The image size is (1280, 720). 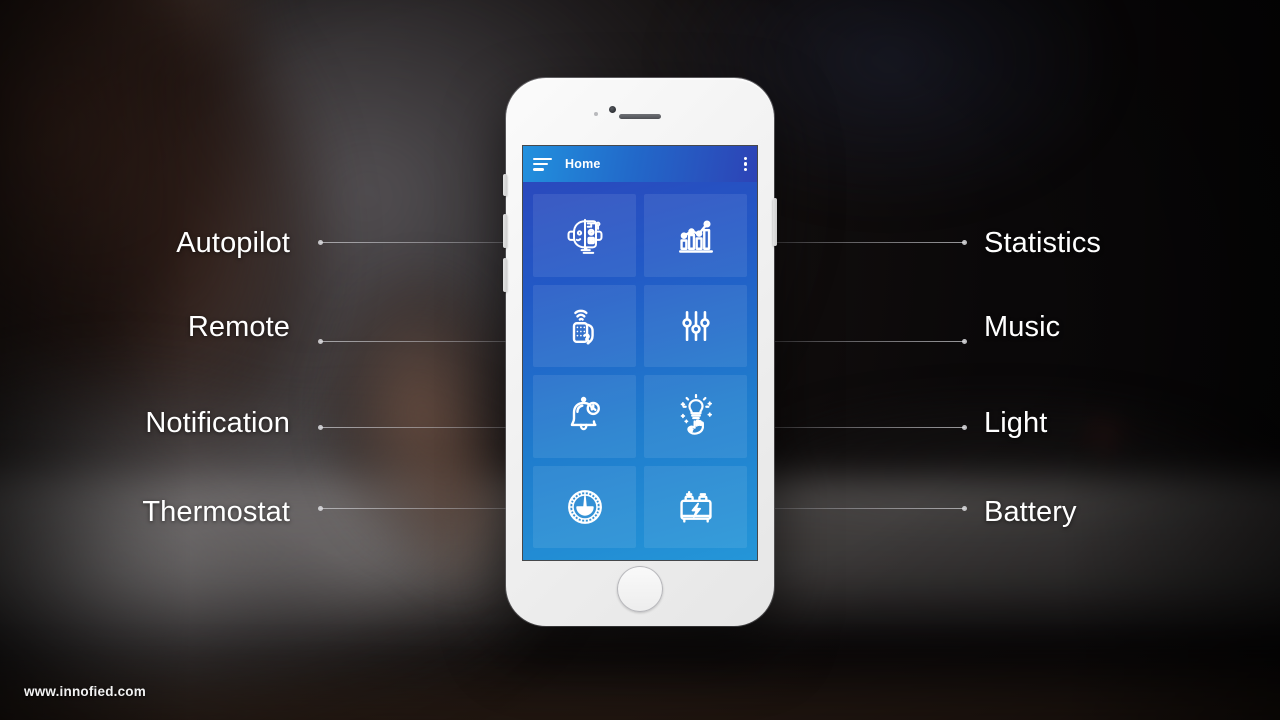 I want to click on hamburger-menu-icon, so click(x=542, y=164).